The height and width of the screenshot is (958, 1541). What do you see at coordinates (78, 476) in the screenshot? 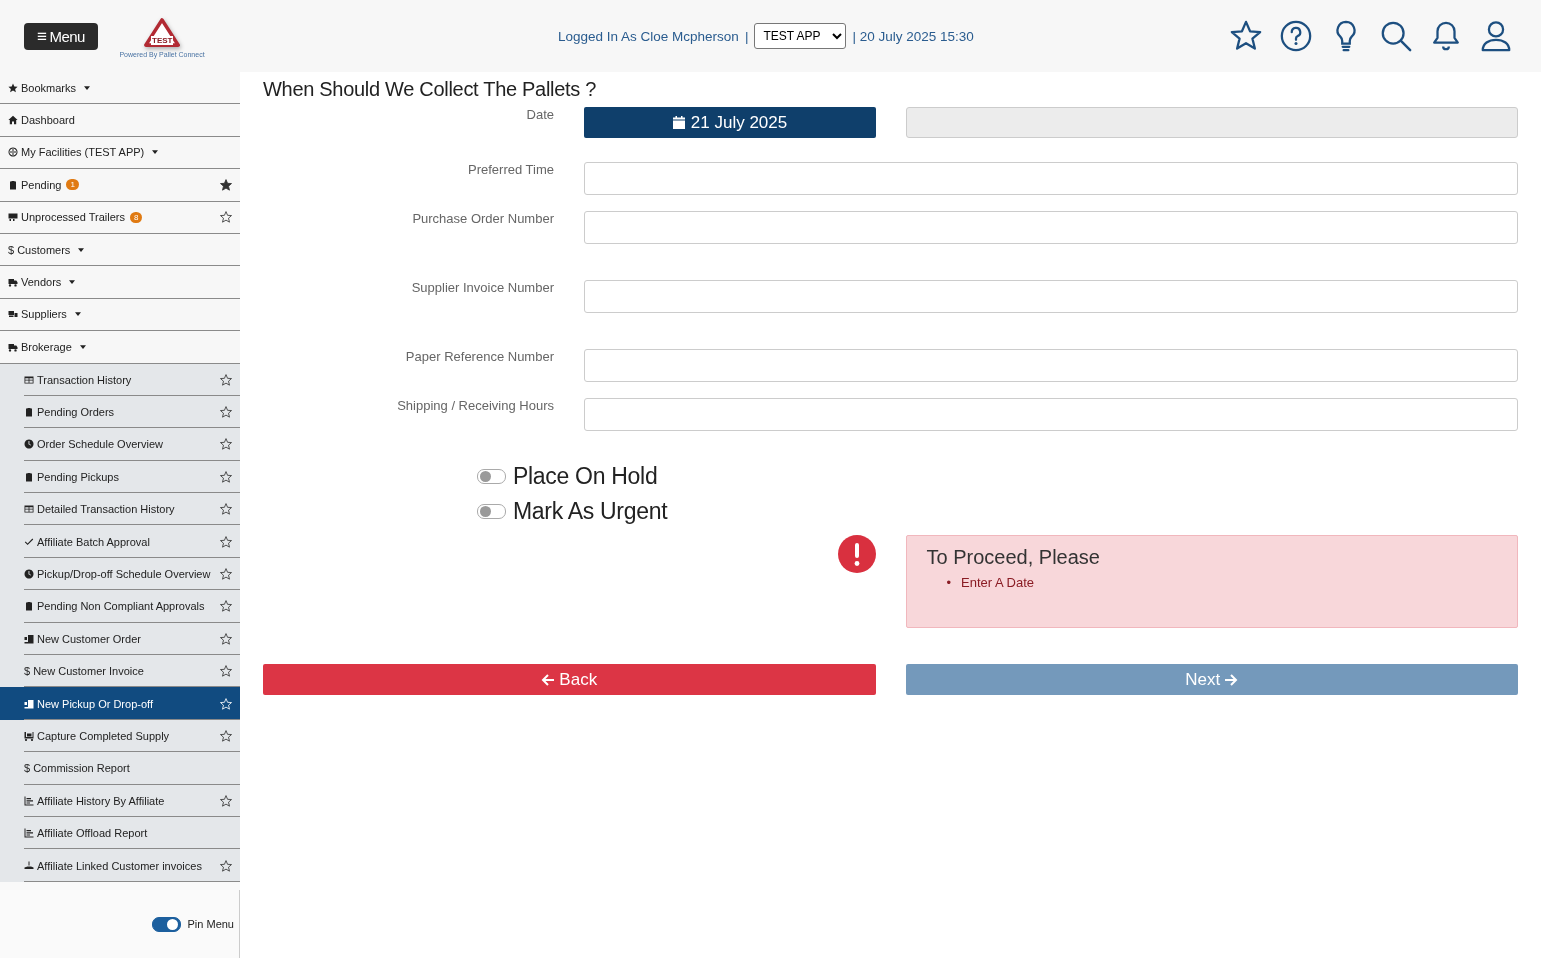
I see `menu-label: Pending Pickups` at bounding box center [78, 476].